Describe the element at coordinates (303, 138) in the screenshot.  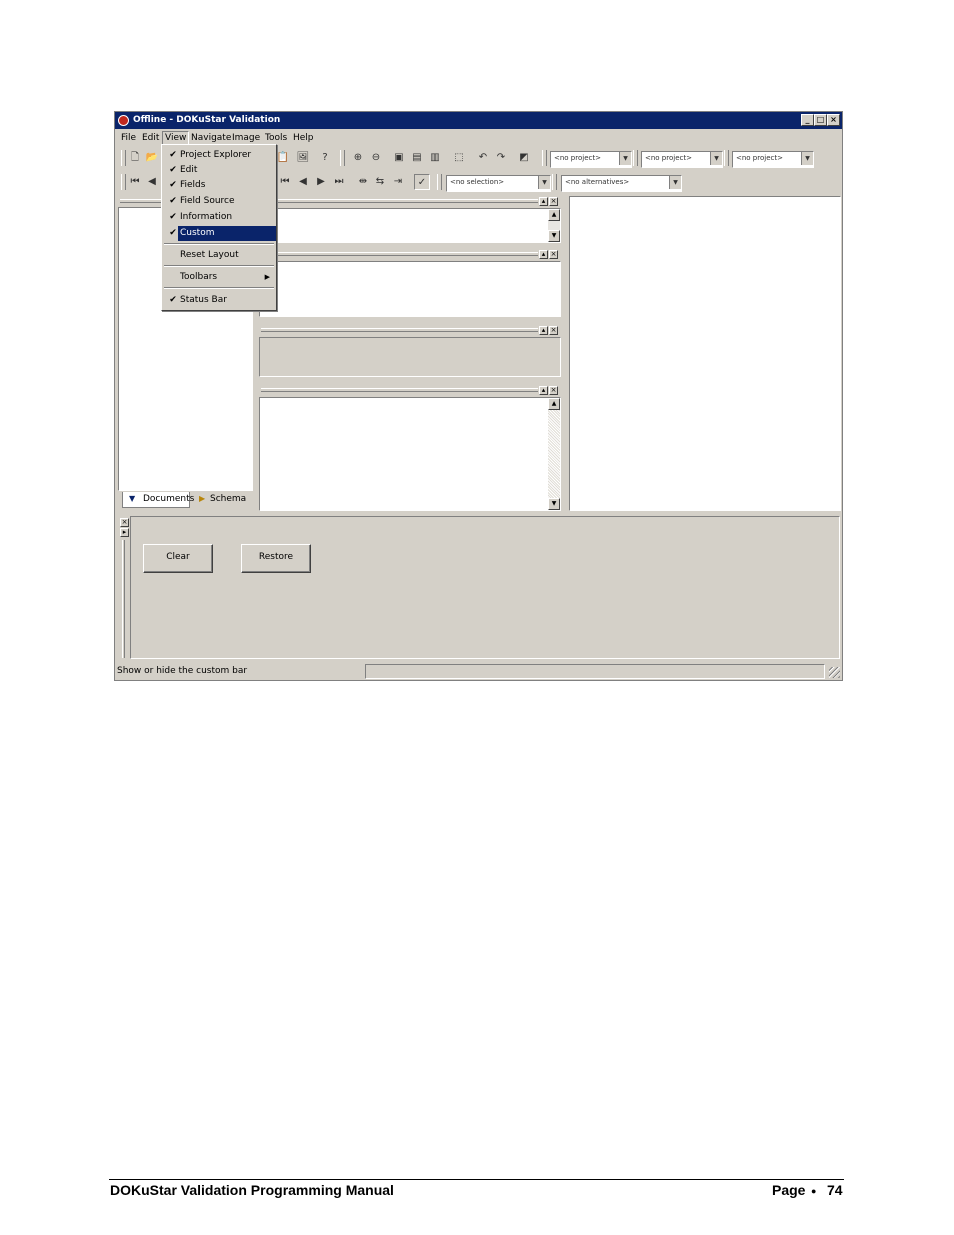
I see `menu-help: Help` at that location.